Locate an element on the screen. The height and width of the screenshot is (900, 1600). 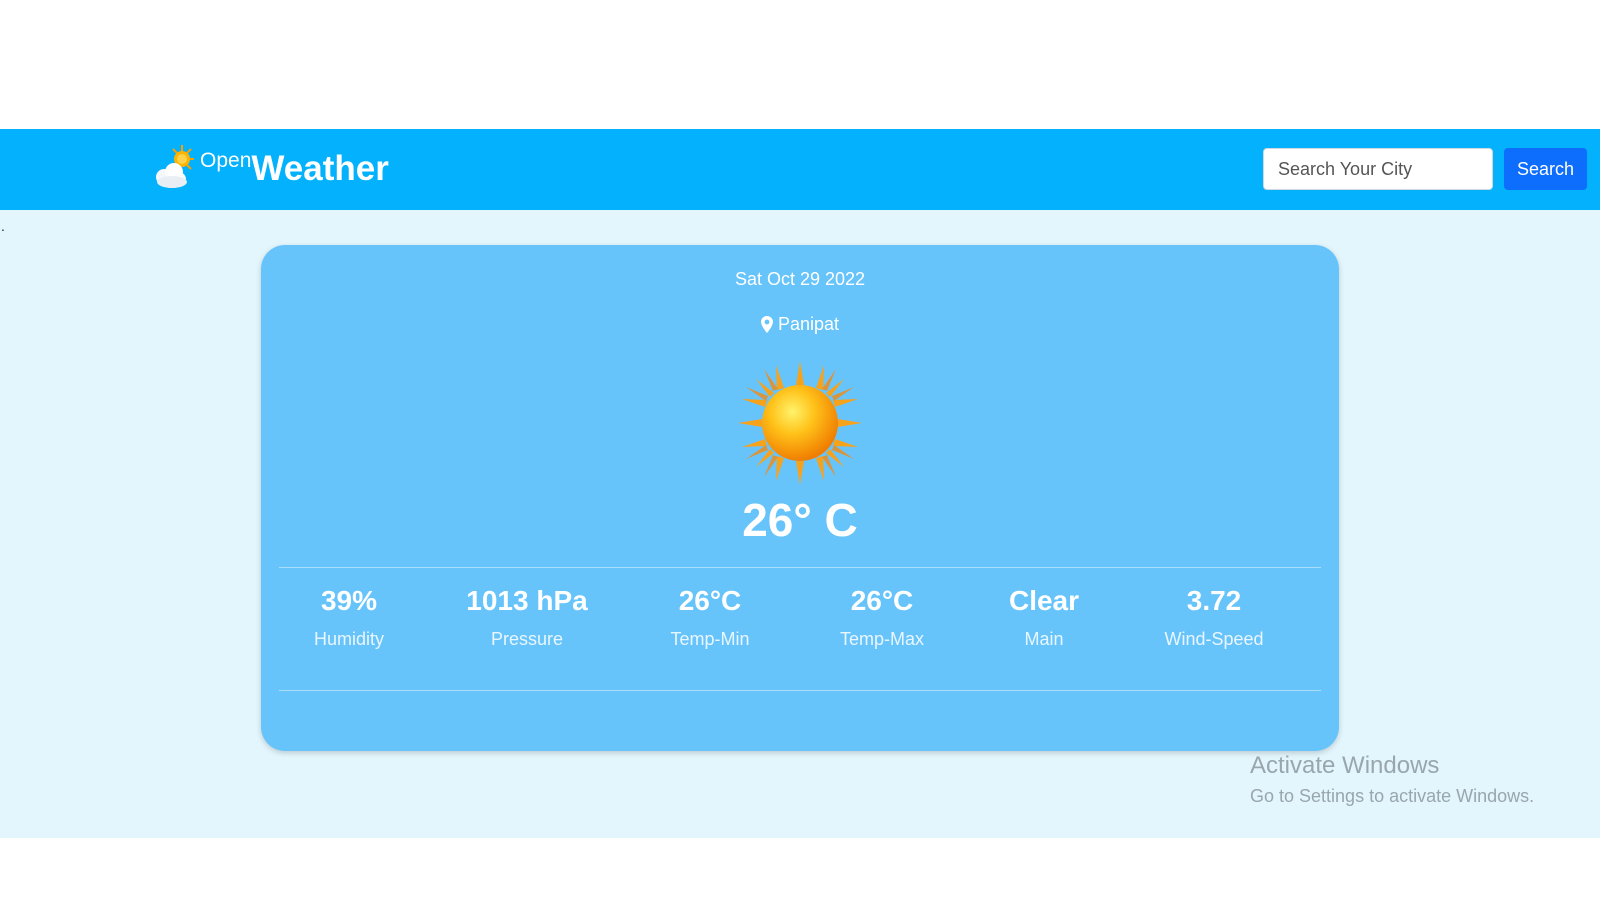
divider-top is located at coordinates (800, 567).